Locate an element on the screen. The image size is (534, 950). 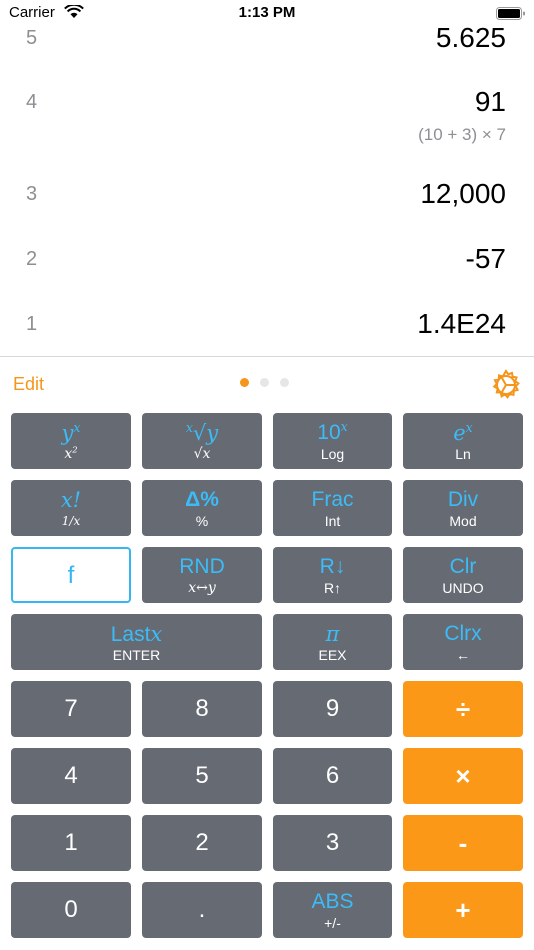
stack-value: 5.625 is located at coordinates (470, 37).